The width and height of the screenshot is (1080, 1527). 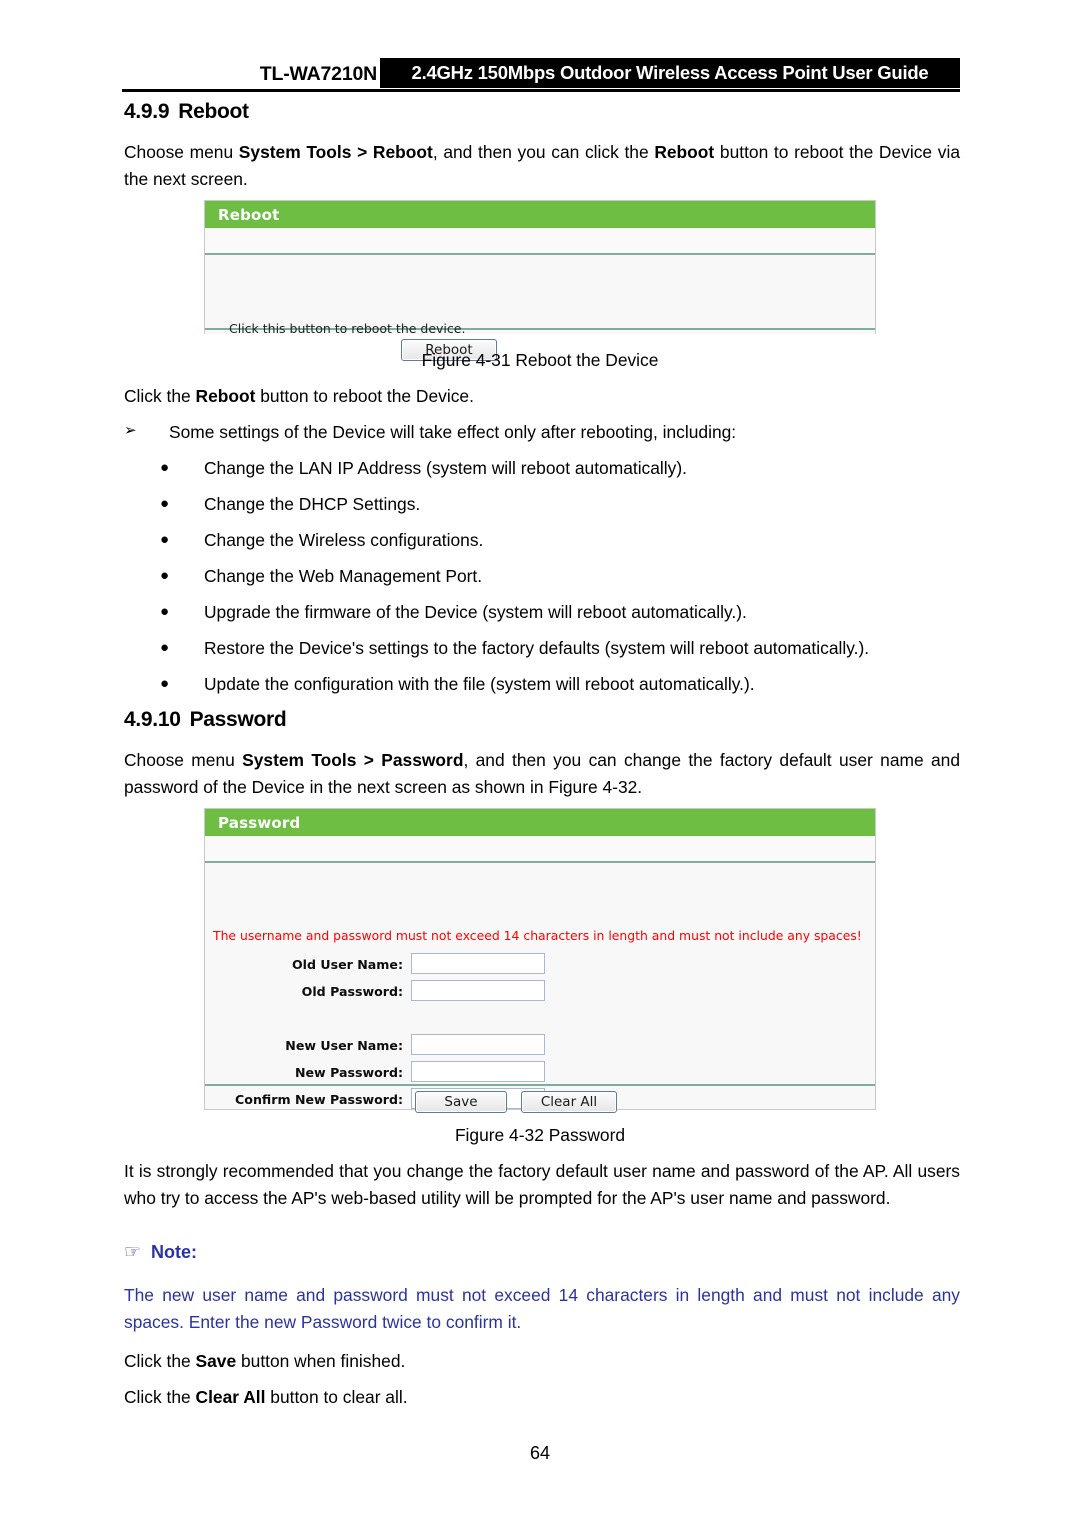 What do you see at coordinates (321, 1361) in the screenshot?
I see `click-save-text-2: button when finished.` at bounding box center [321, 1361].